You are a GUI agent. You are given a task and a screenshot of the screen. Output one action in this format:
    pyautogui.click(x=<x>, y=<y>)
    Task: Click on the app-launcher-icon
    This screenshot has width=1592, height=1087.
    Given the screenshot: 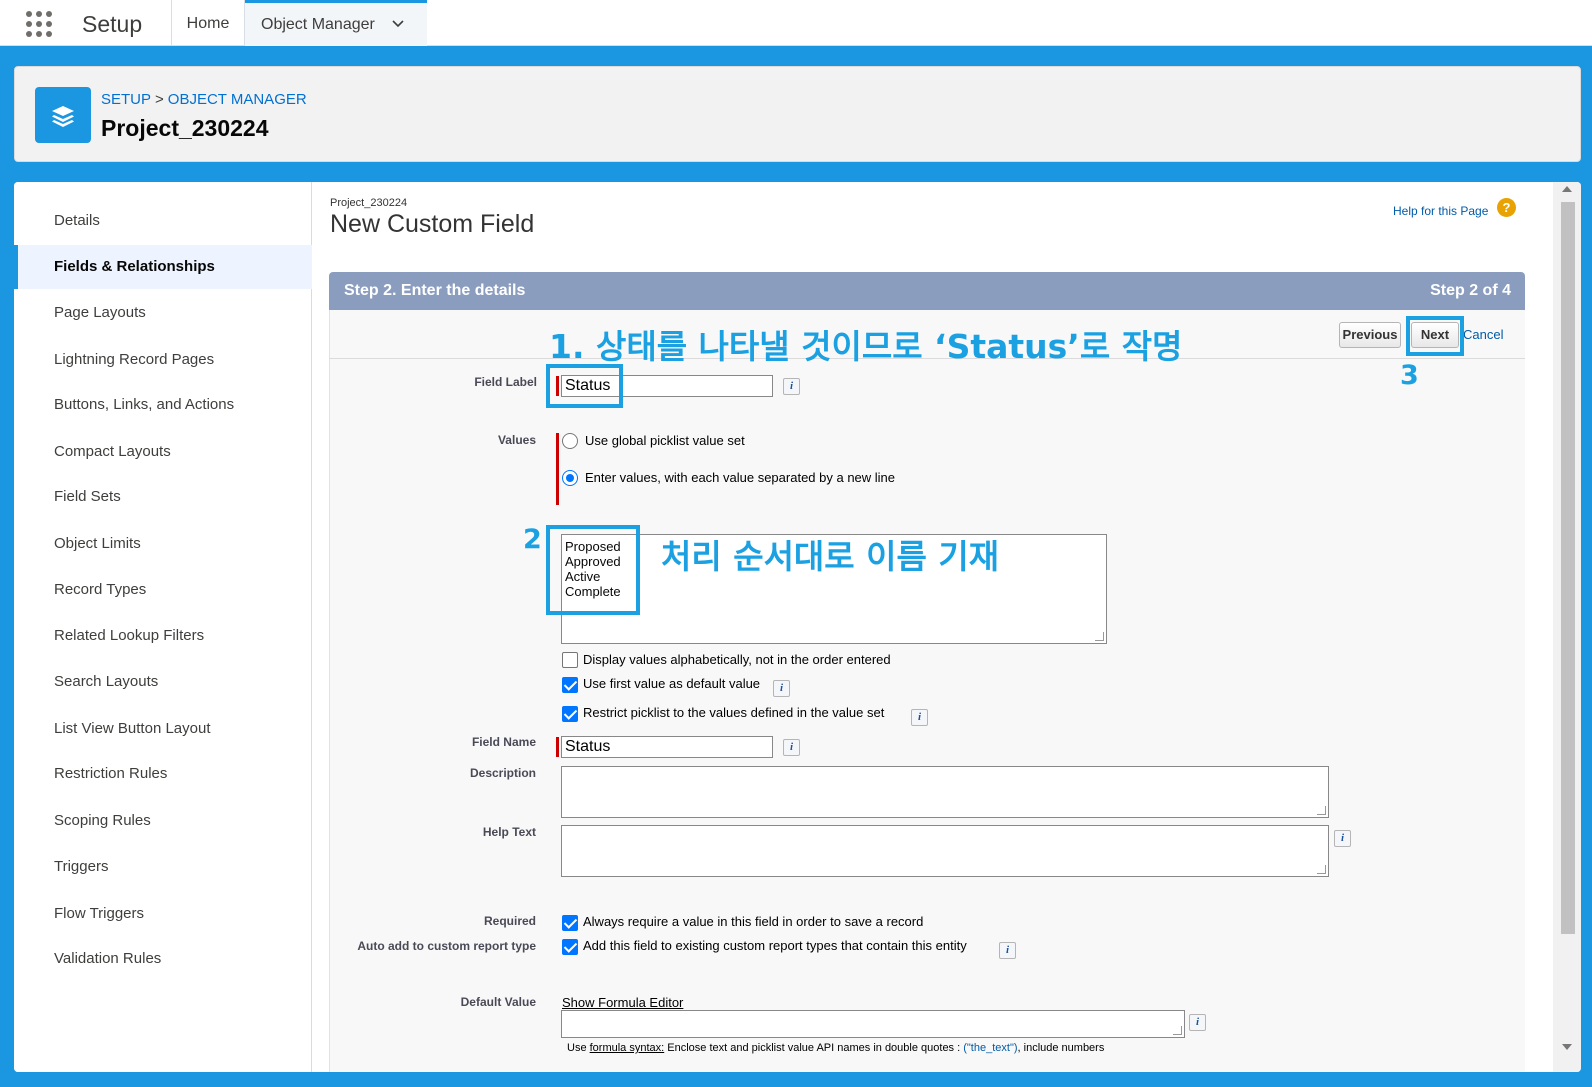 What is the action you would take?
    pyautogui.click(x=40, y=25)
    